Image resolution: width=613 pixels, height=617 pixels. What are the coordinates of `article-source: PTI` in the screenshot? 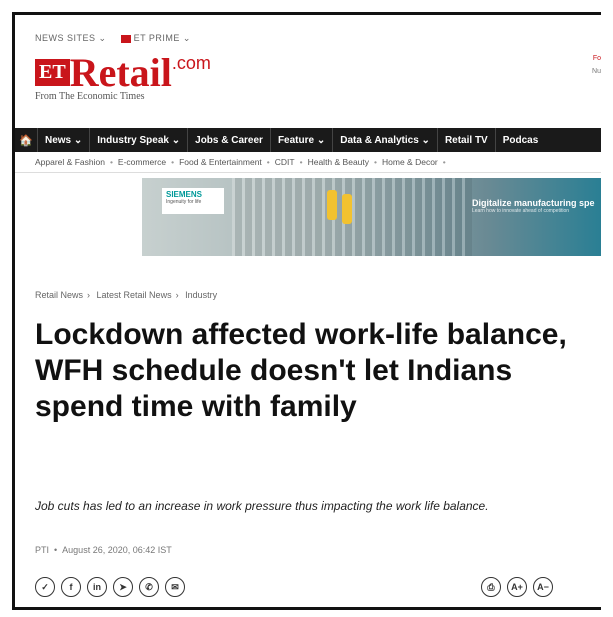 It's located at (42, 550).